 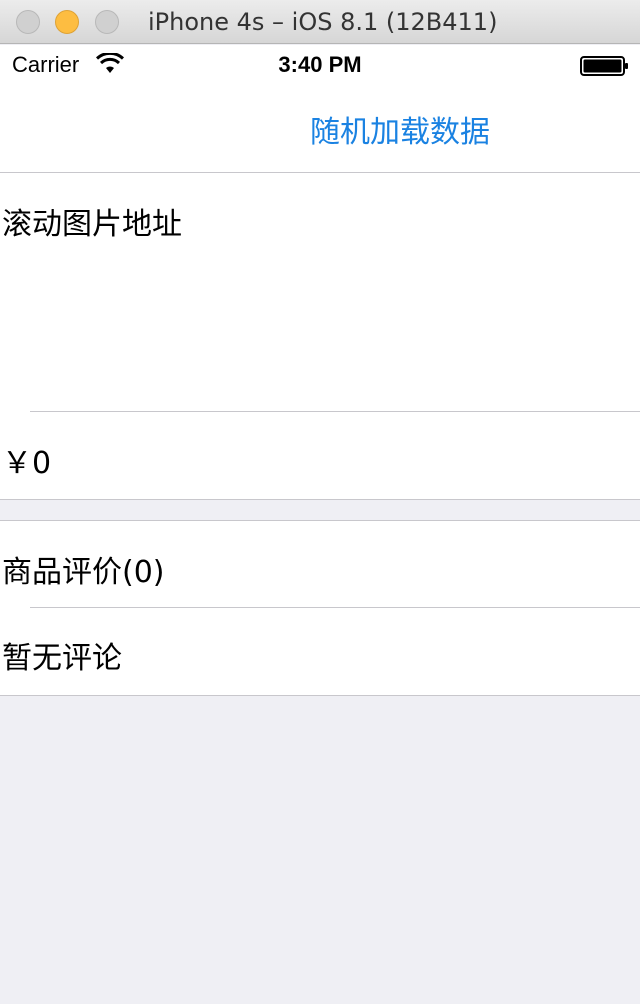 What do you see at coordinates (400, 129) in the screenshot?
I see `random-load-data-button: 随机加载数据` at bounding box center [400, 129].